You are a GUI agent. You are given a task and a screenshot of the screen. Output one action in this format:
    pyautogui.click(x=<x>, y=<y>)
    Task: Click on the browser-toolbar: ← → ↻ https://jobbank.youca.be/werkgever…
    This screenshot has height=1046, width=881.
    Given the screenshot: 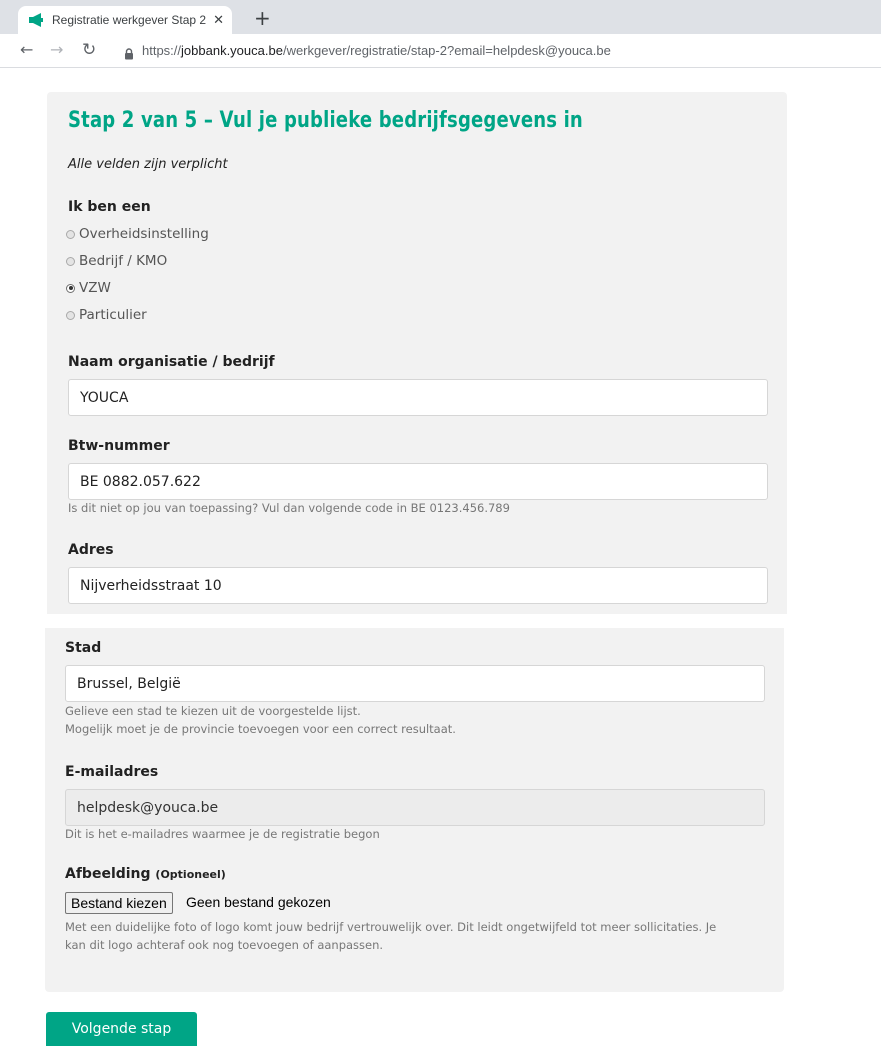 What is the action you would take?
    pyautogui.click(x=440, y=51)
    